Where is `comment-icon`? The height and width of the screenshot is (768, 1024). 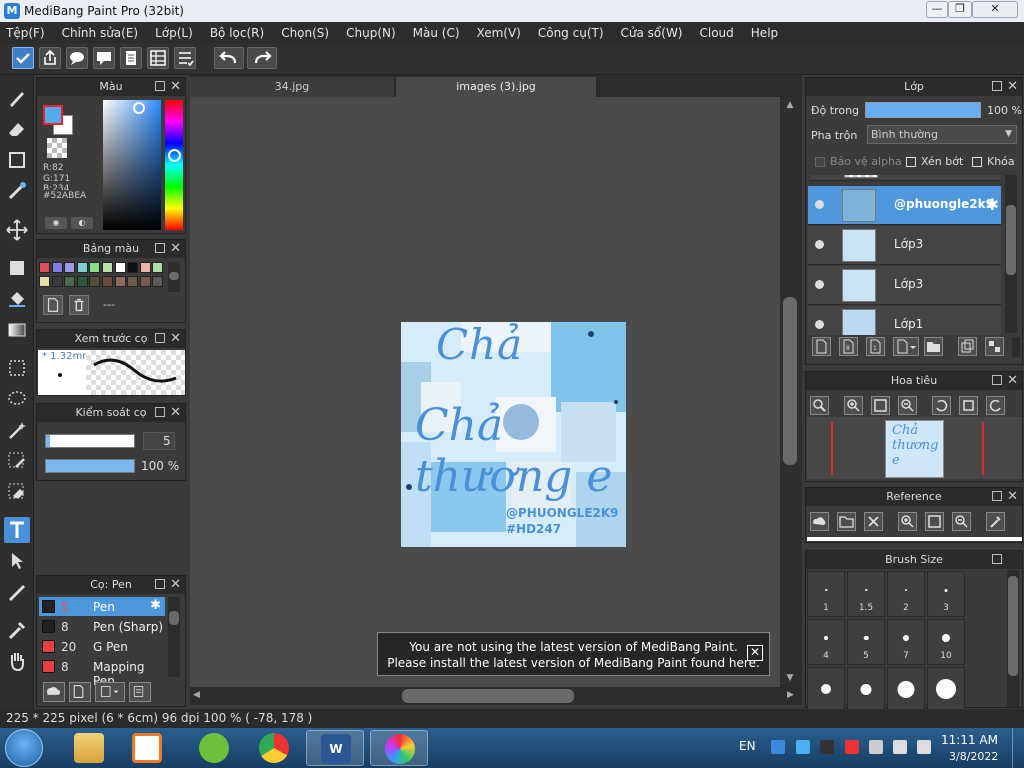 comment-icon is located at coordinates (77, 58).